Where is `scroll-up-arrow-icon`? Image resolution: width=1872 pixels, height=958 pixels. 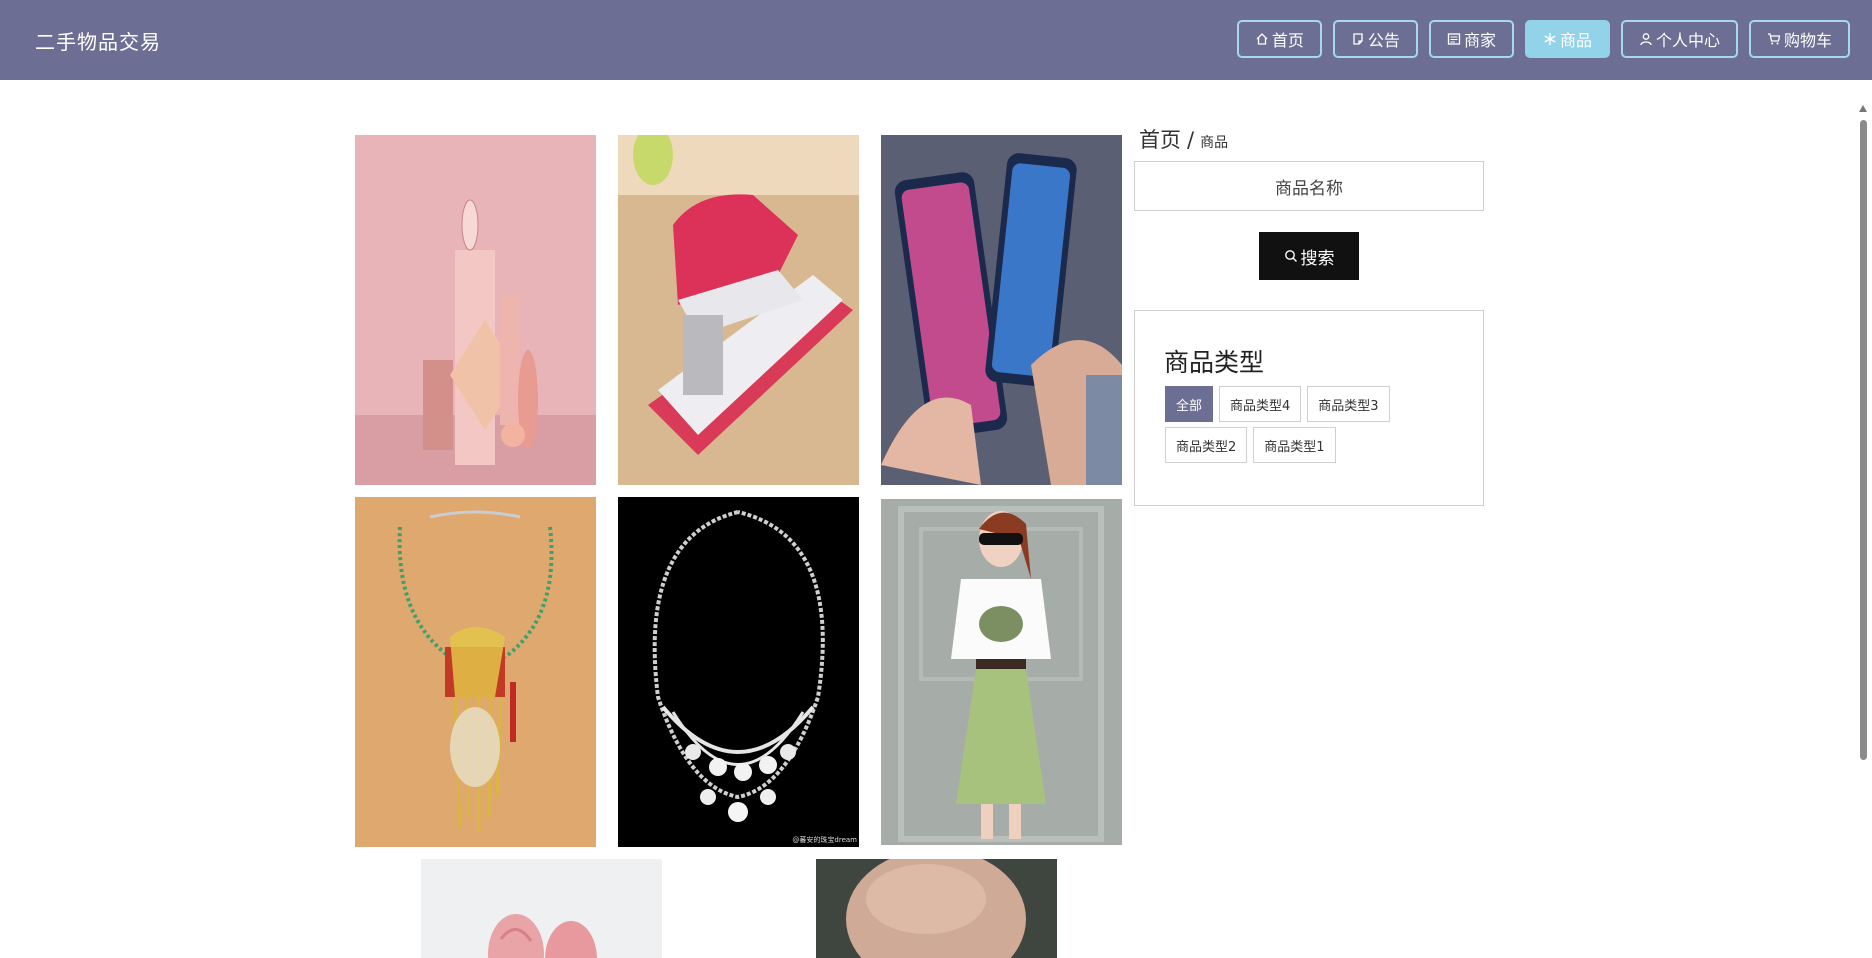
scroll-up-arrow-icon is located at coordinates (1863, 108).